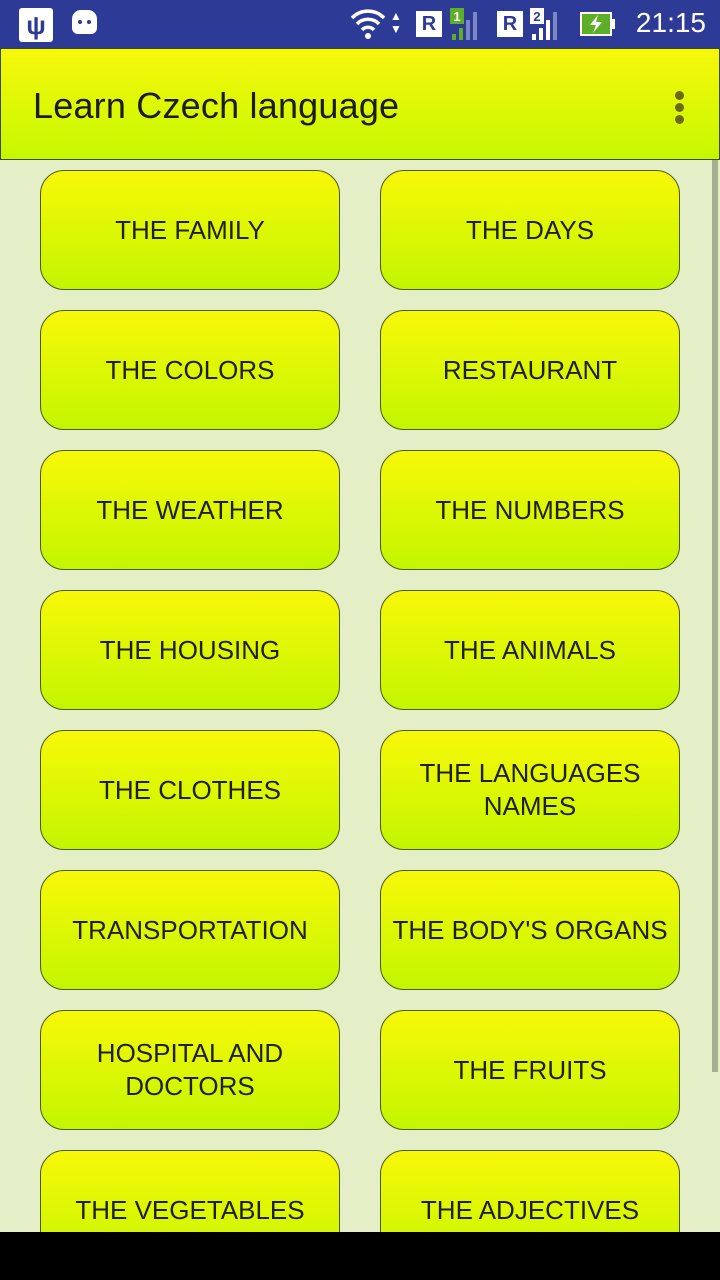 This screenshot has height=1280, width=720. What do you see at coordinates (190, 1191) in the screenshot?
I see `category-button-vegetables: THE VEGETABLES` at bounding box center [190, 1191].